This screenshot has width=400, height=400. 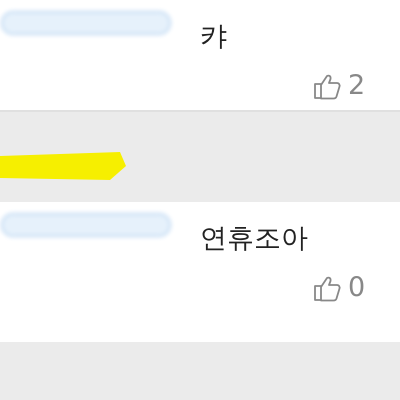 I want to click on comment-text: 캬, so click(x=213, y=37).